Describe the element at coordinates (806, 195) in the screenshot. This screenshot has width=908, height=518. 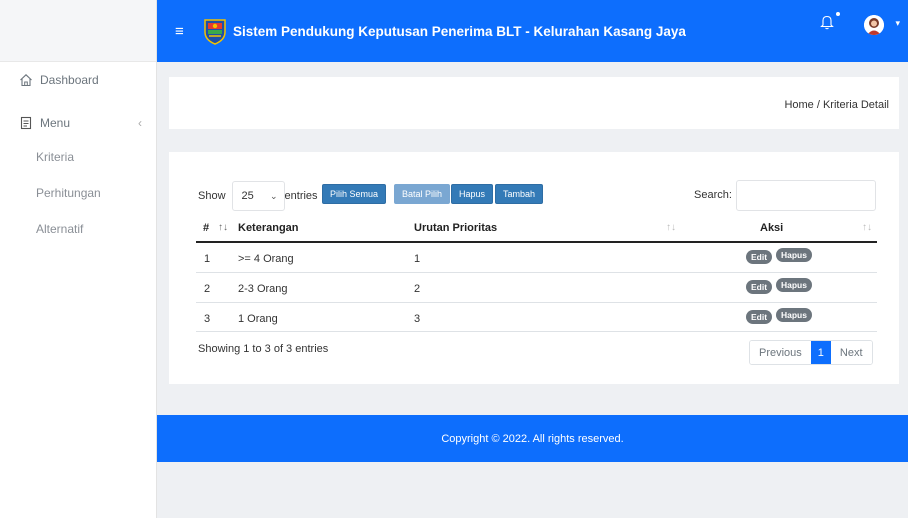
I see `search-input` at that location.